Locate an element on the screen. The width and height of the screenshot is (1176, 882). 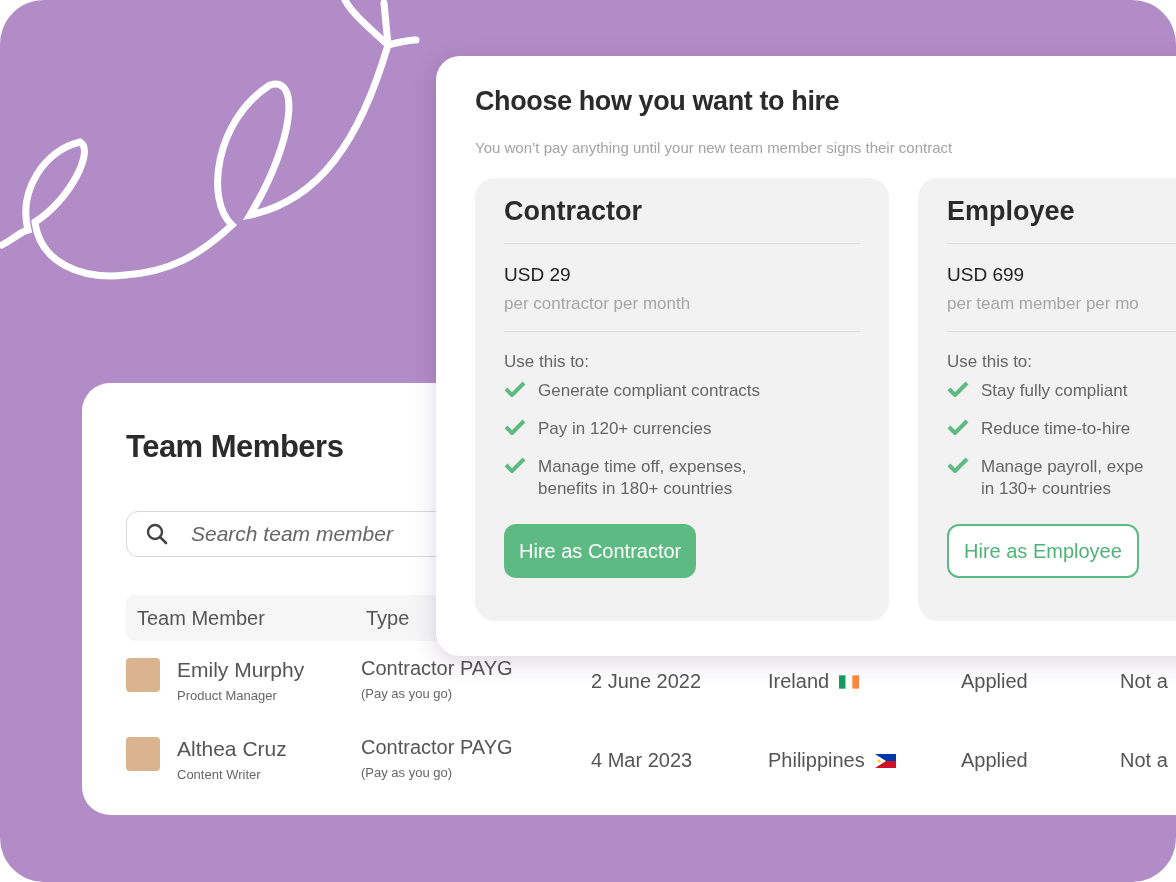
feature-text: Reduce time-to-hire is located at coordinates (1056, 429).